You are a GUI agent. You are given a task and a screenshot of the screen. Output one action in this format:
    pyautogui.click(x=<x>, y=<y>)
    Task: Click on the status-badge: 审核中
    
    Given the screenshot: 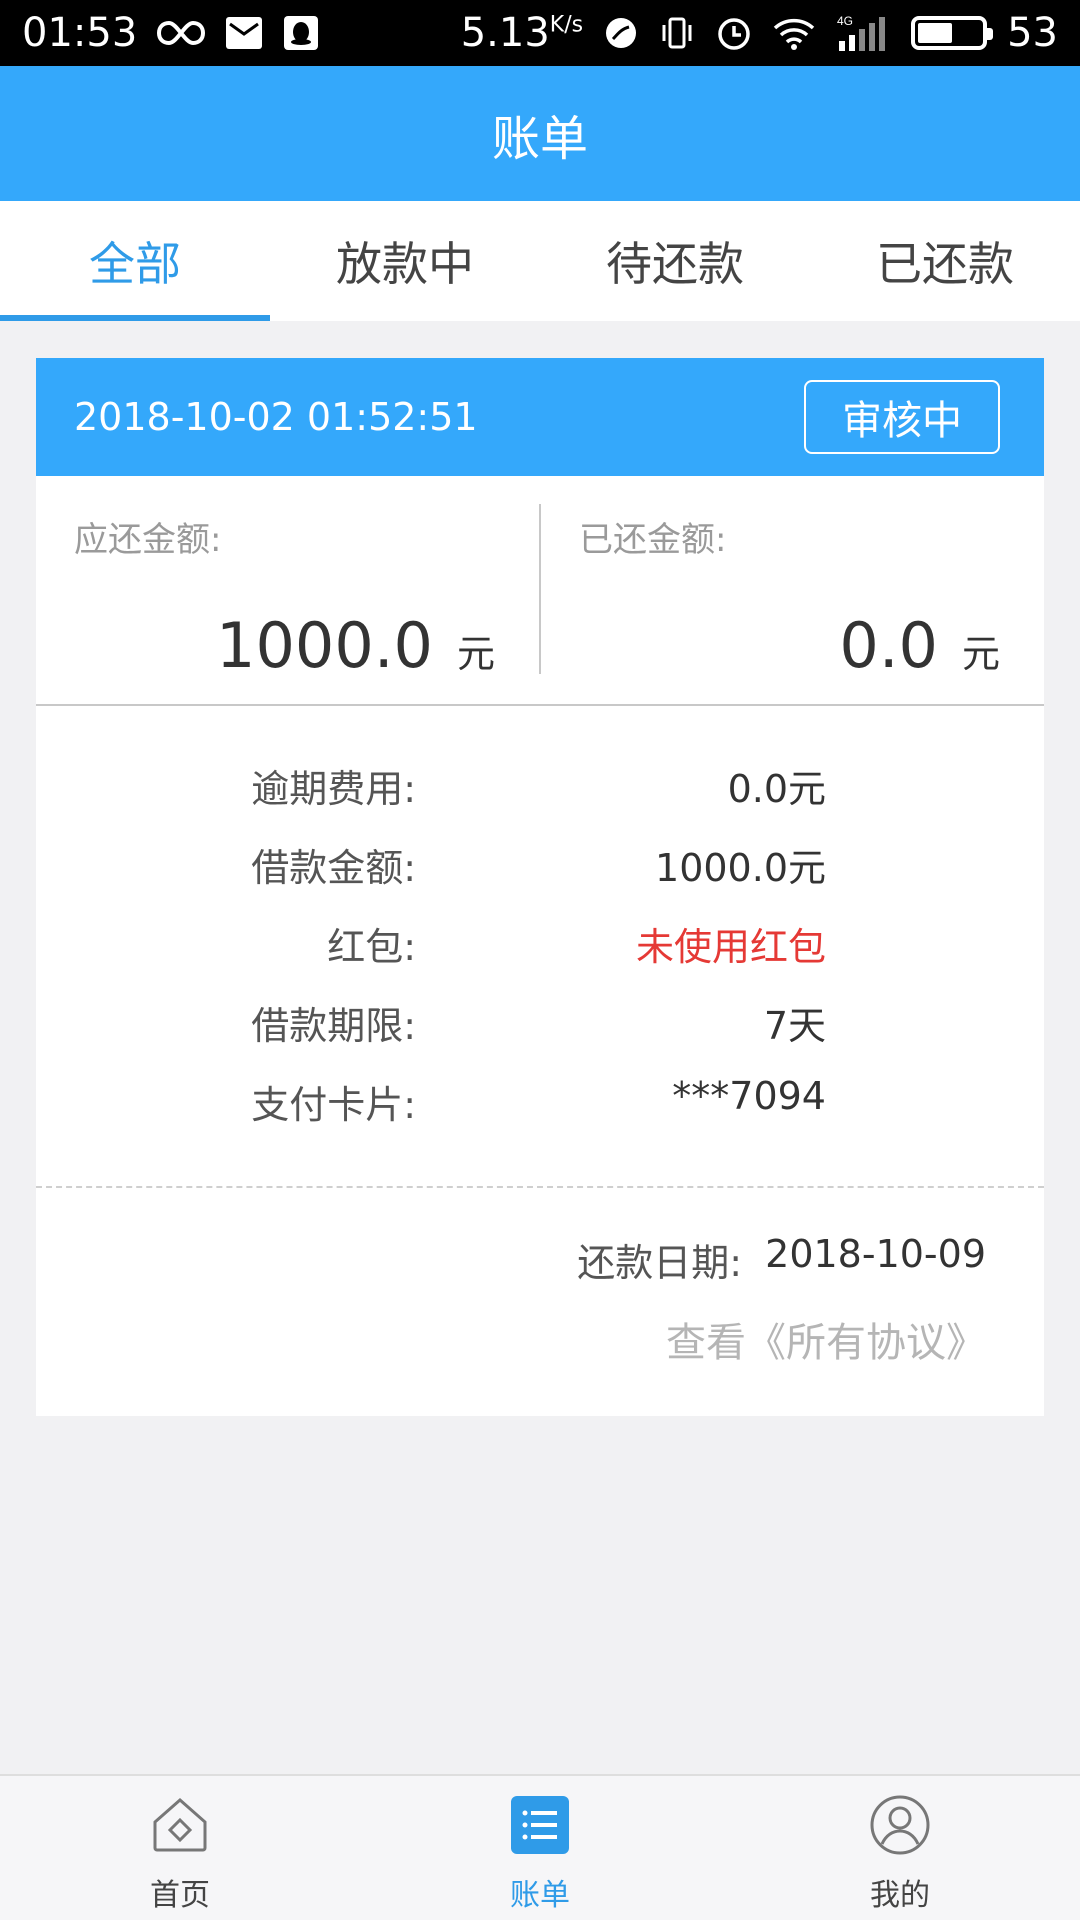 What is the action you would take?
    pyautogui.click(x=902, y=417)
    